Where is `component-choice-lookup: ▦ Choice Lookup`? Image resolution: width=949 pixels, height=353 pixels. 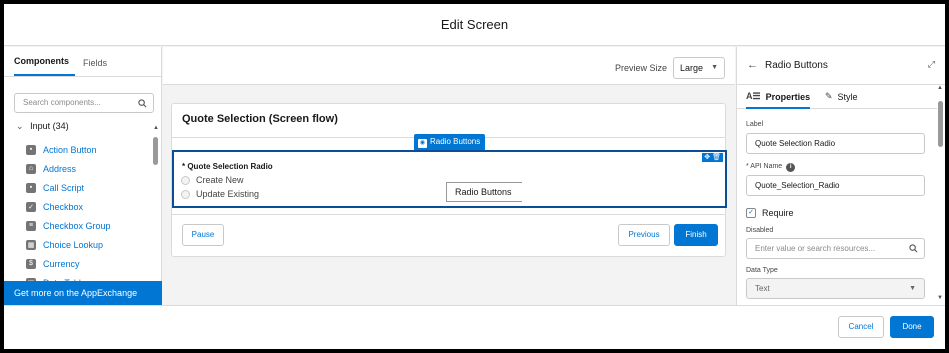
component-choice-lookup: ▦ Choice Lookup is located at coordinates (86, 244).